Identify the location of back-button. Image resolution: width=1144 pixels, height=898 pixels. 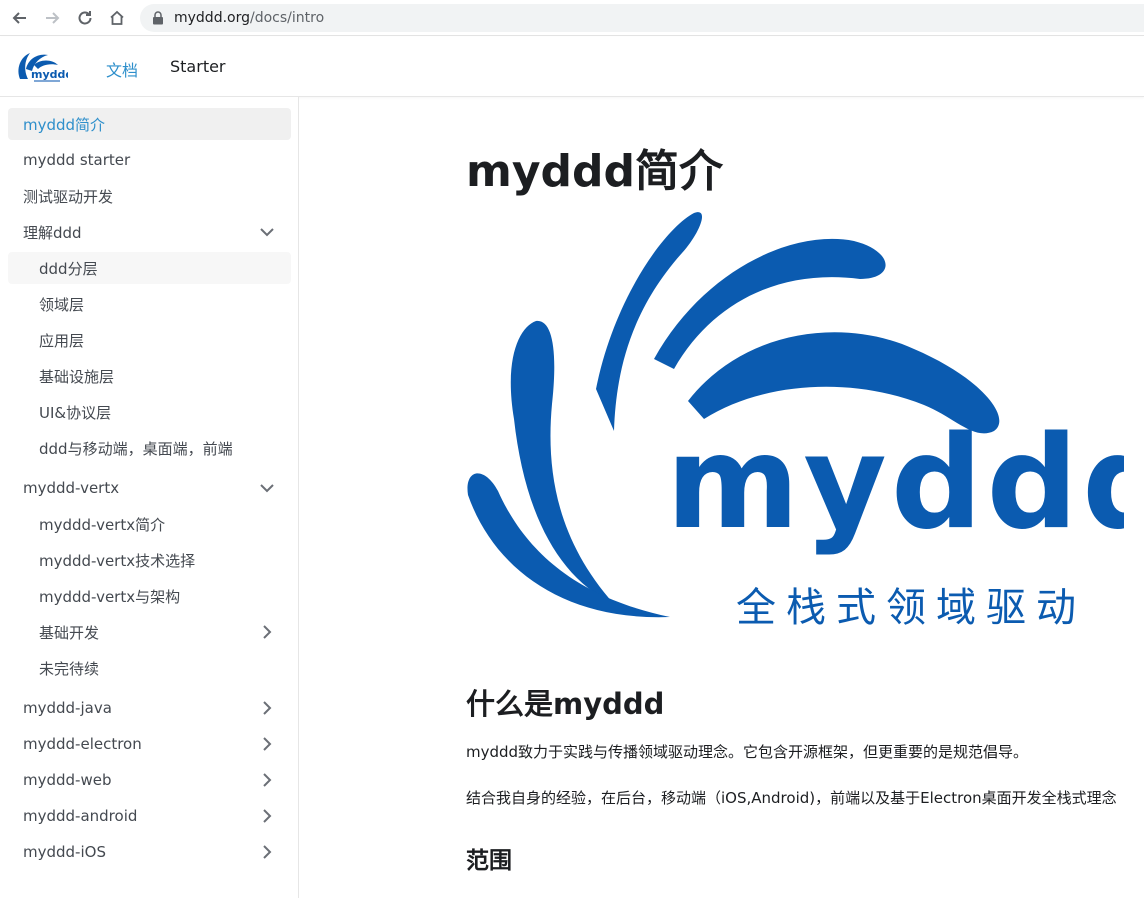
(20, 18).